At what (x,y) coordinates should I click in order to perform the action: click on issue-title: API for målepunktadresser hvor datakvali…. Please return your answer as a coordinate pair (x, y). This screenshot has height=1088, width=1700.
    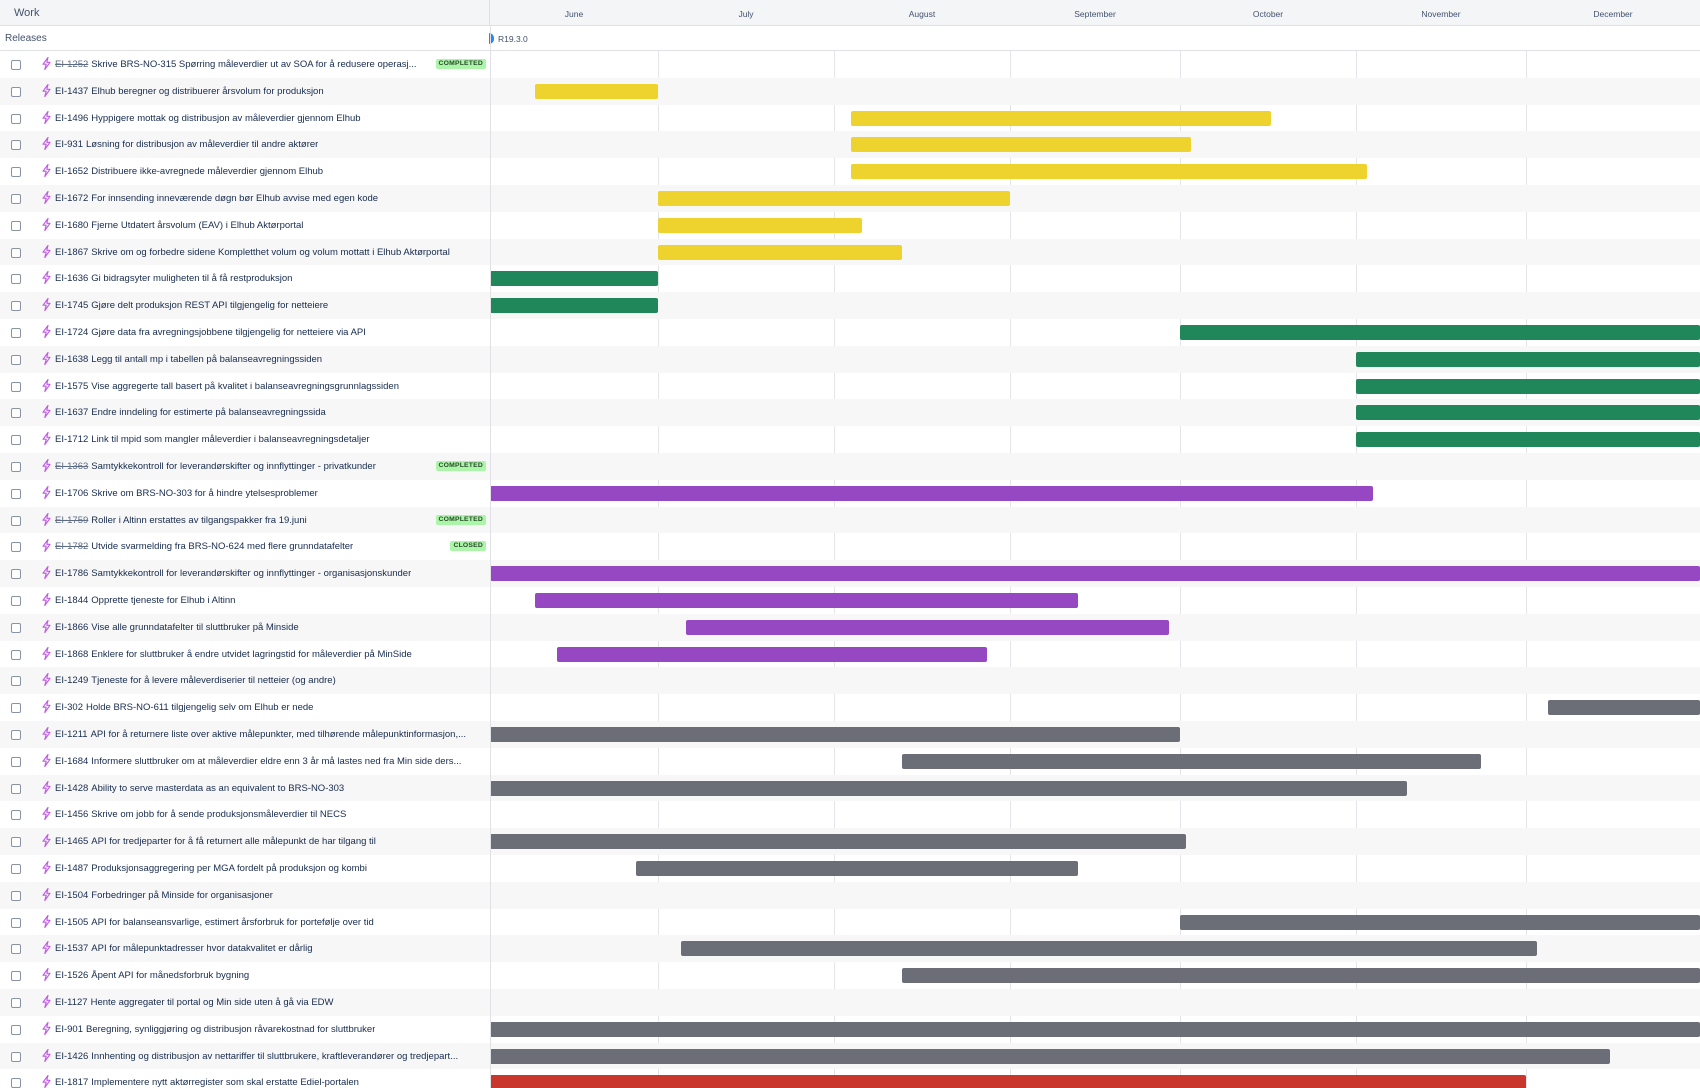
    Looking at the image, I should click on (201, 948).